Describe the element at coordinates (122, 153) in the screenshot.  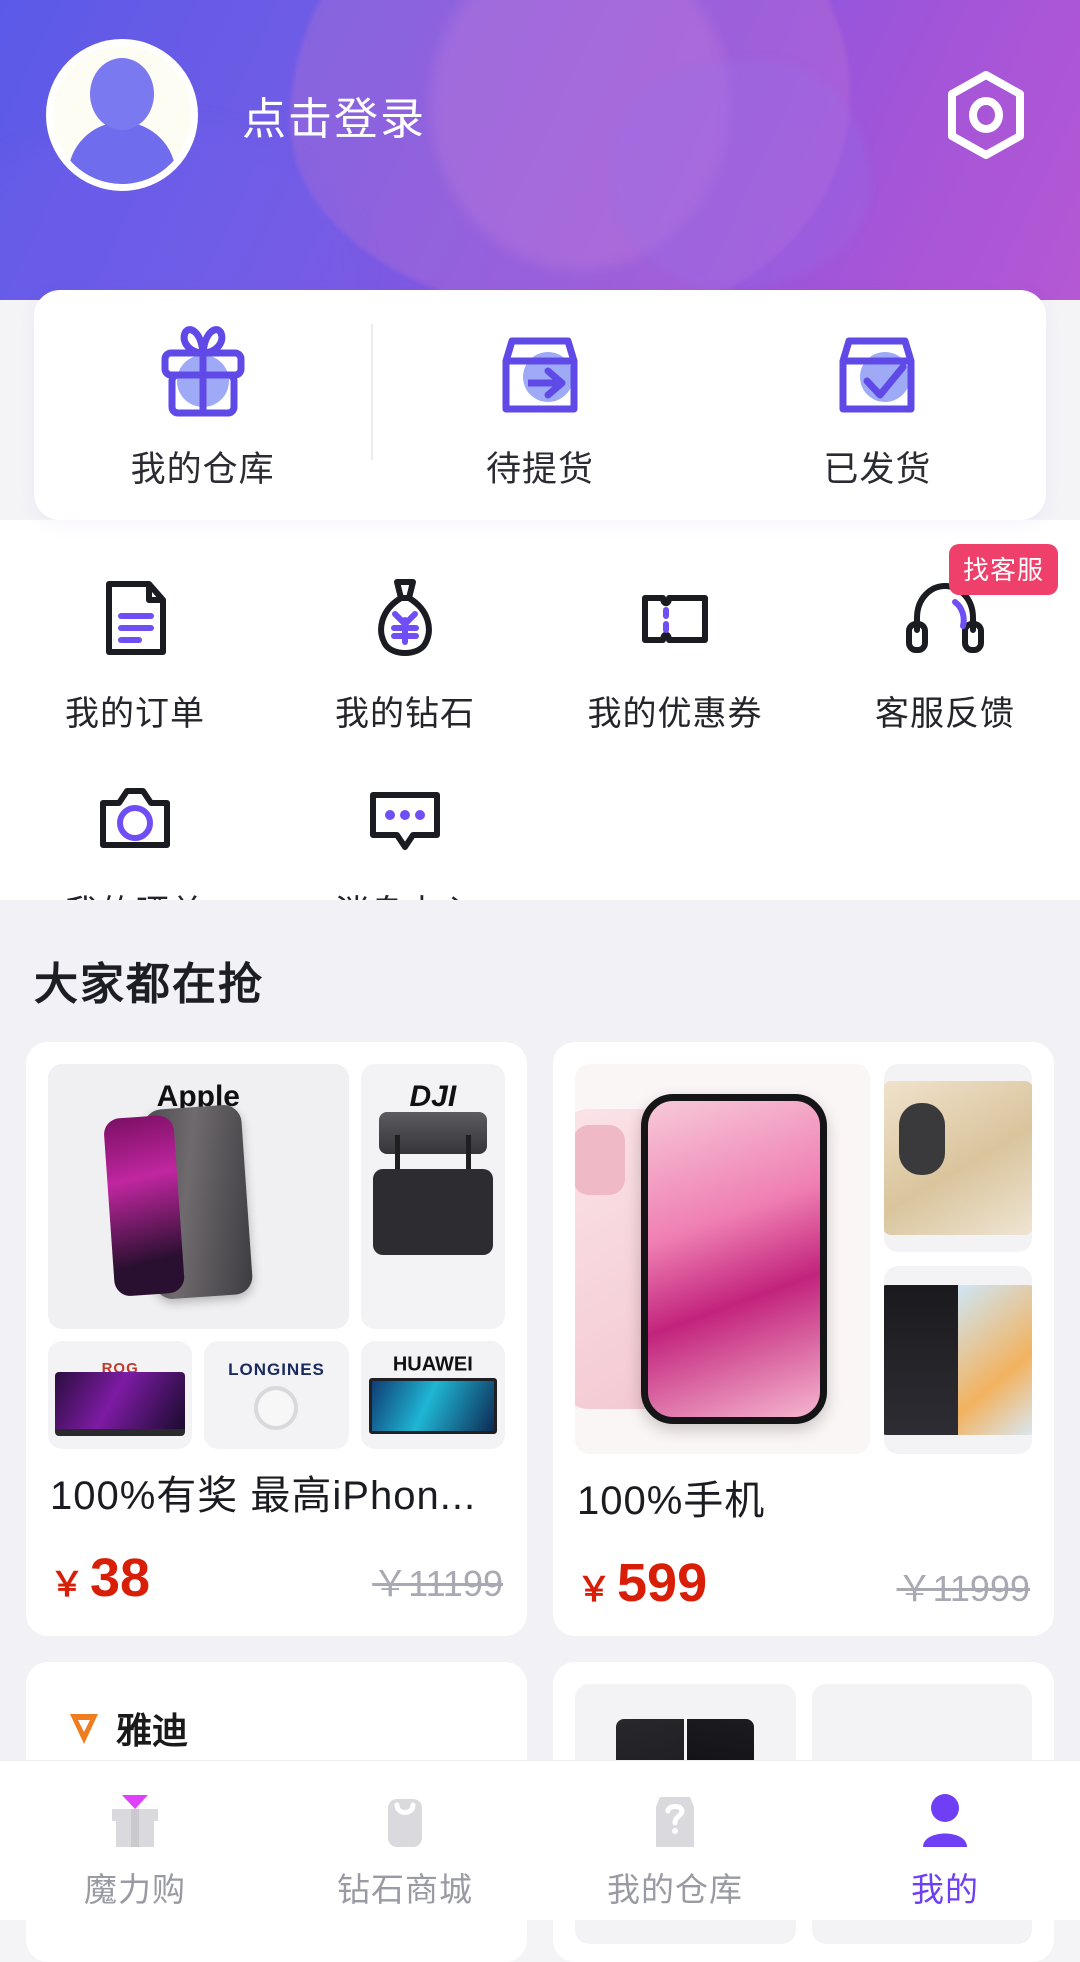
I see `avatar-body-icon` at that location.